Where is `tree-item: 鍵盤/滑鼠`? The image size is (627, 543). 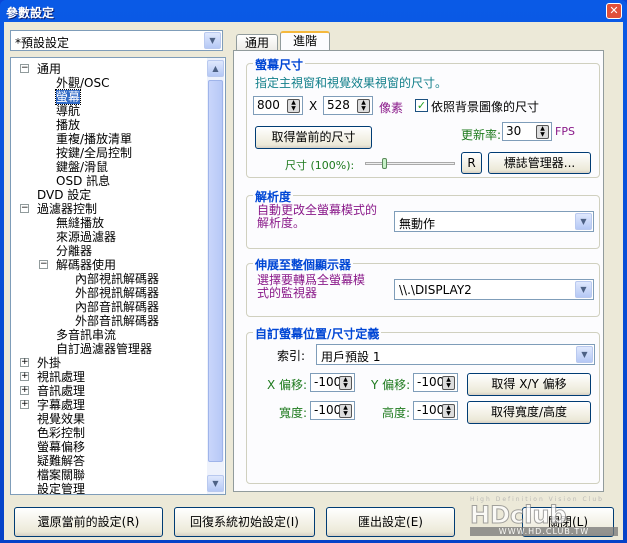
tree-item: 鍵盤/滑鼠 is located at coordinates (82, 167).